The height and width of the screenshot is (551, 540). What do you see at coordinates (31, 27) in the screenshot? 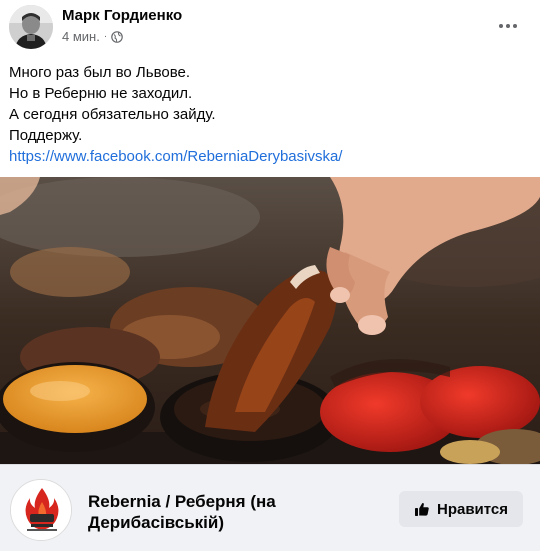
I see `author-avatar` at bounding box center [31, 27].